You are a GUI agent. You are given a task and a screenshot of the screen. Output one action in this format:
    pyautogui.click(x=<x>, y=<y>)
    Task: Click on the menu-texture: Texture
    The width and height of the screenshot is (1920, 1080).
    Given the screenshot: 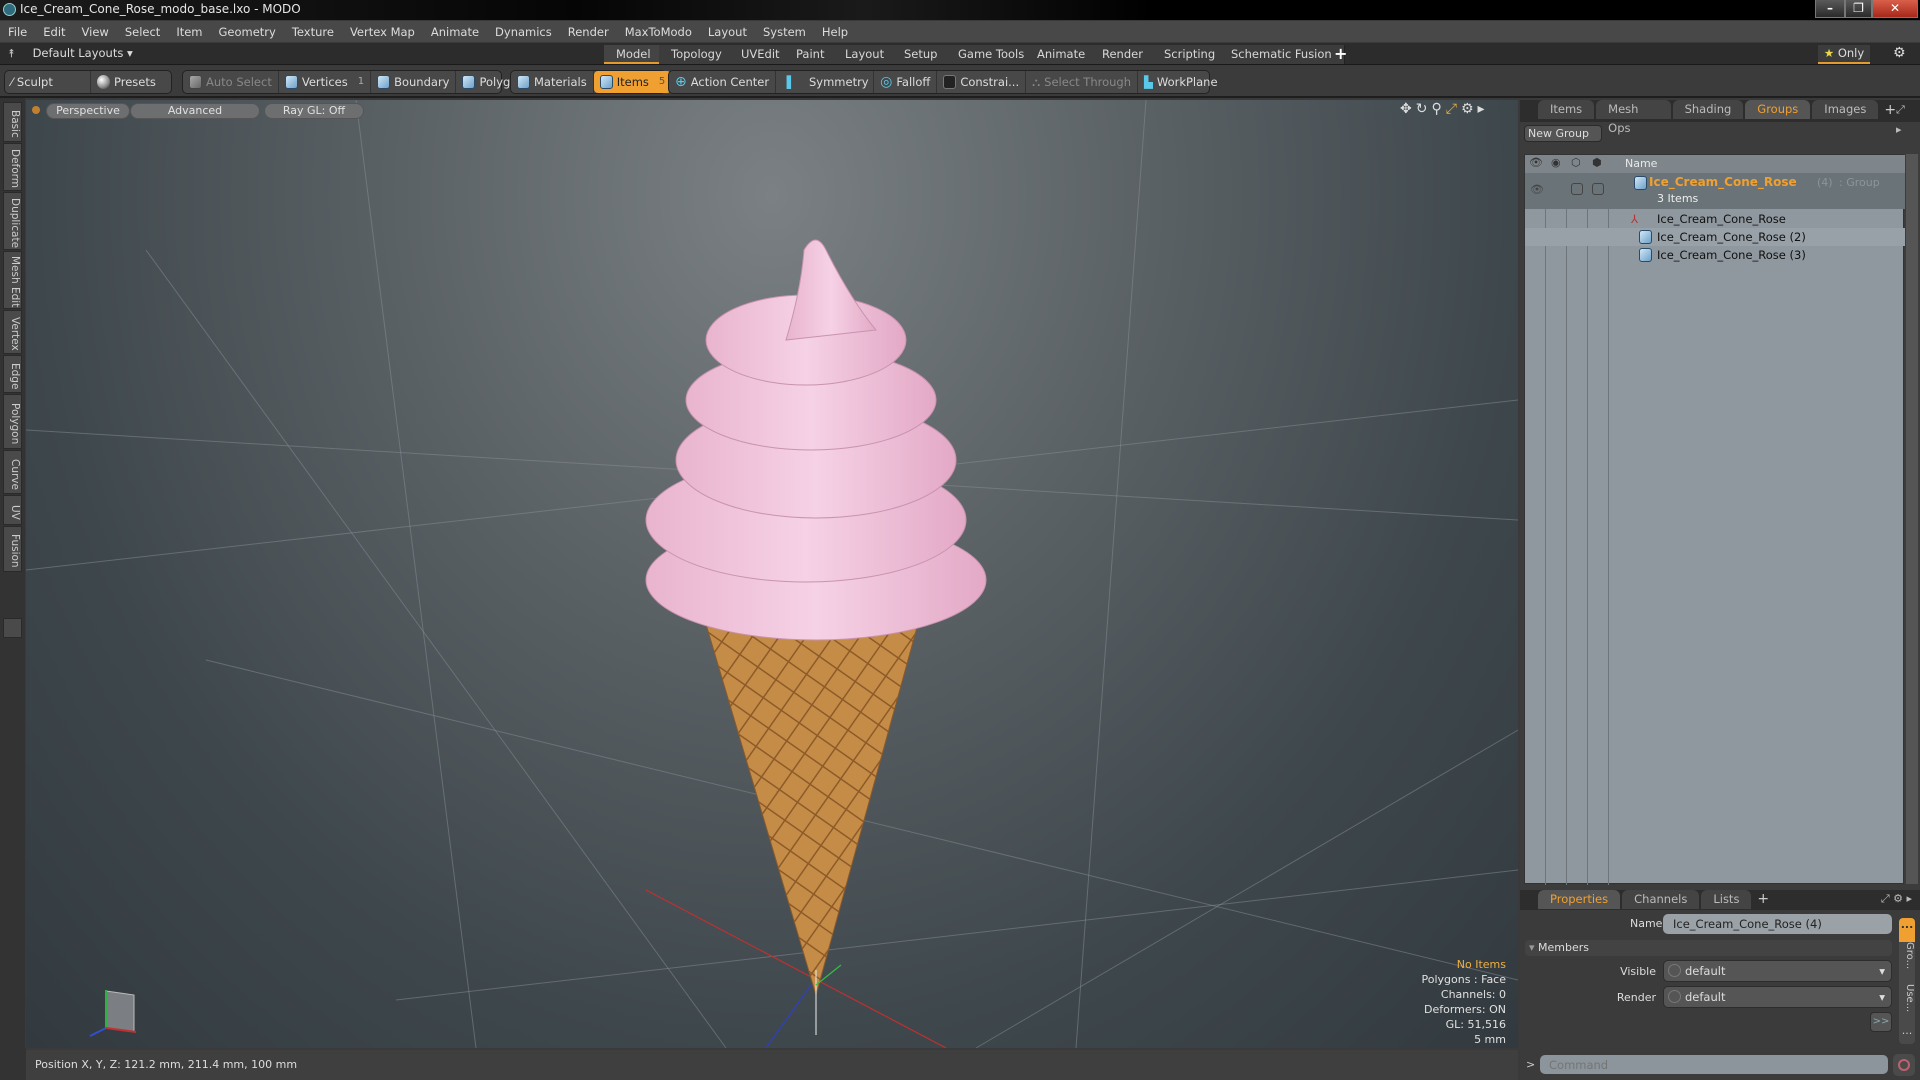 What is the action you would take?
    pyautogui.click(x=313, y=32)
    